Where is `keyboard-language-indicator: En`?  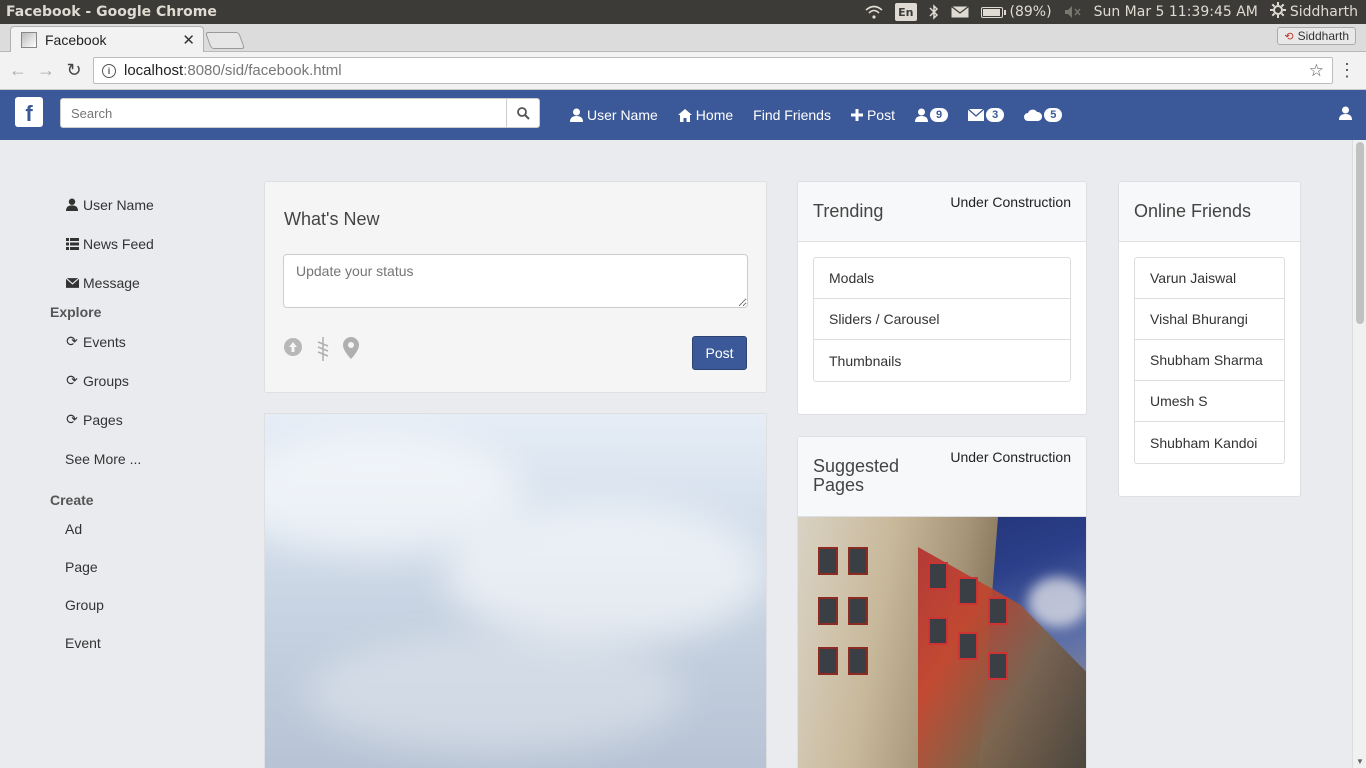
keyboard-language-indicator: En is located at coordinates (906, 12).